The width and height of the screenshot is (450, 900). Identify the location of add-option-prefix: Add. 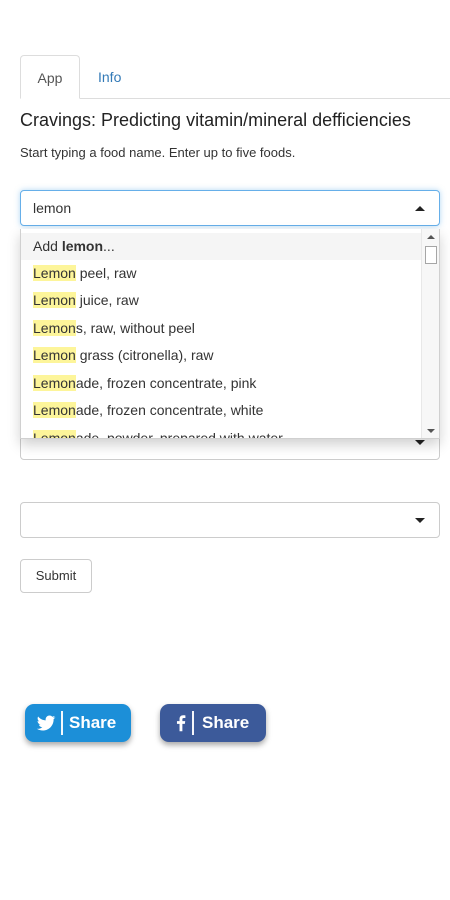
(47, 246).